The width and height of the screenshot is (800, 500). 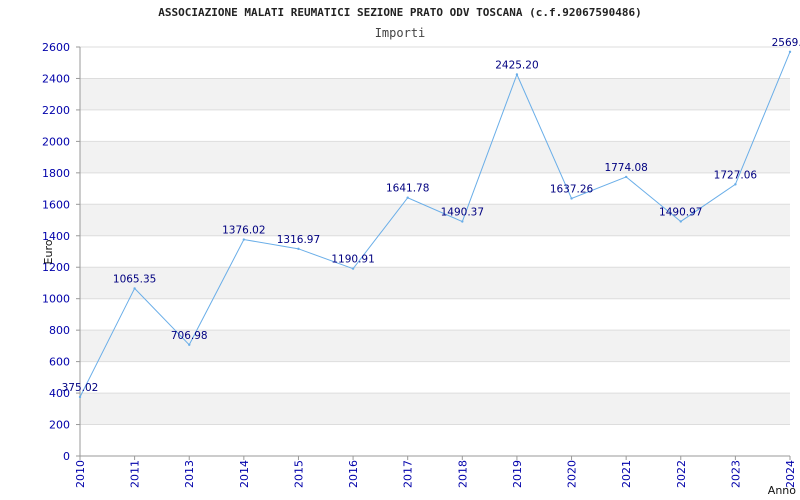 I want to click on data-label: 1641.78, so click(x=407, y=189).